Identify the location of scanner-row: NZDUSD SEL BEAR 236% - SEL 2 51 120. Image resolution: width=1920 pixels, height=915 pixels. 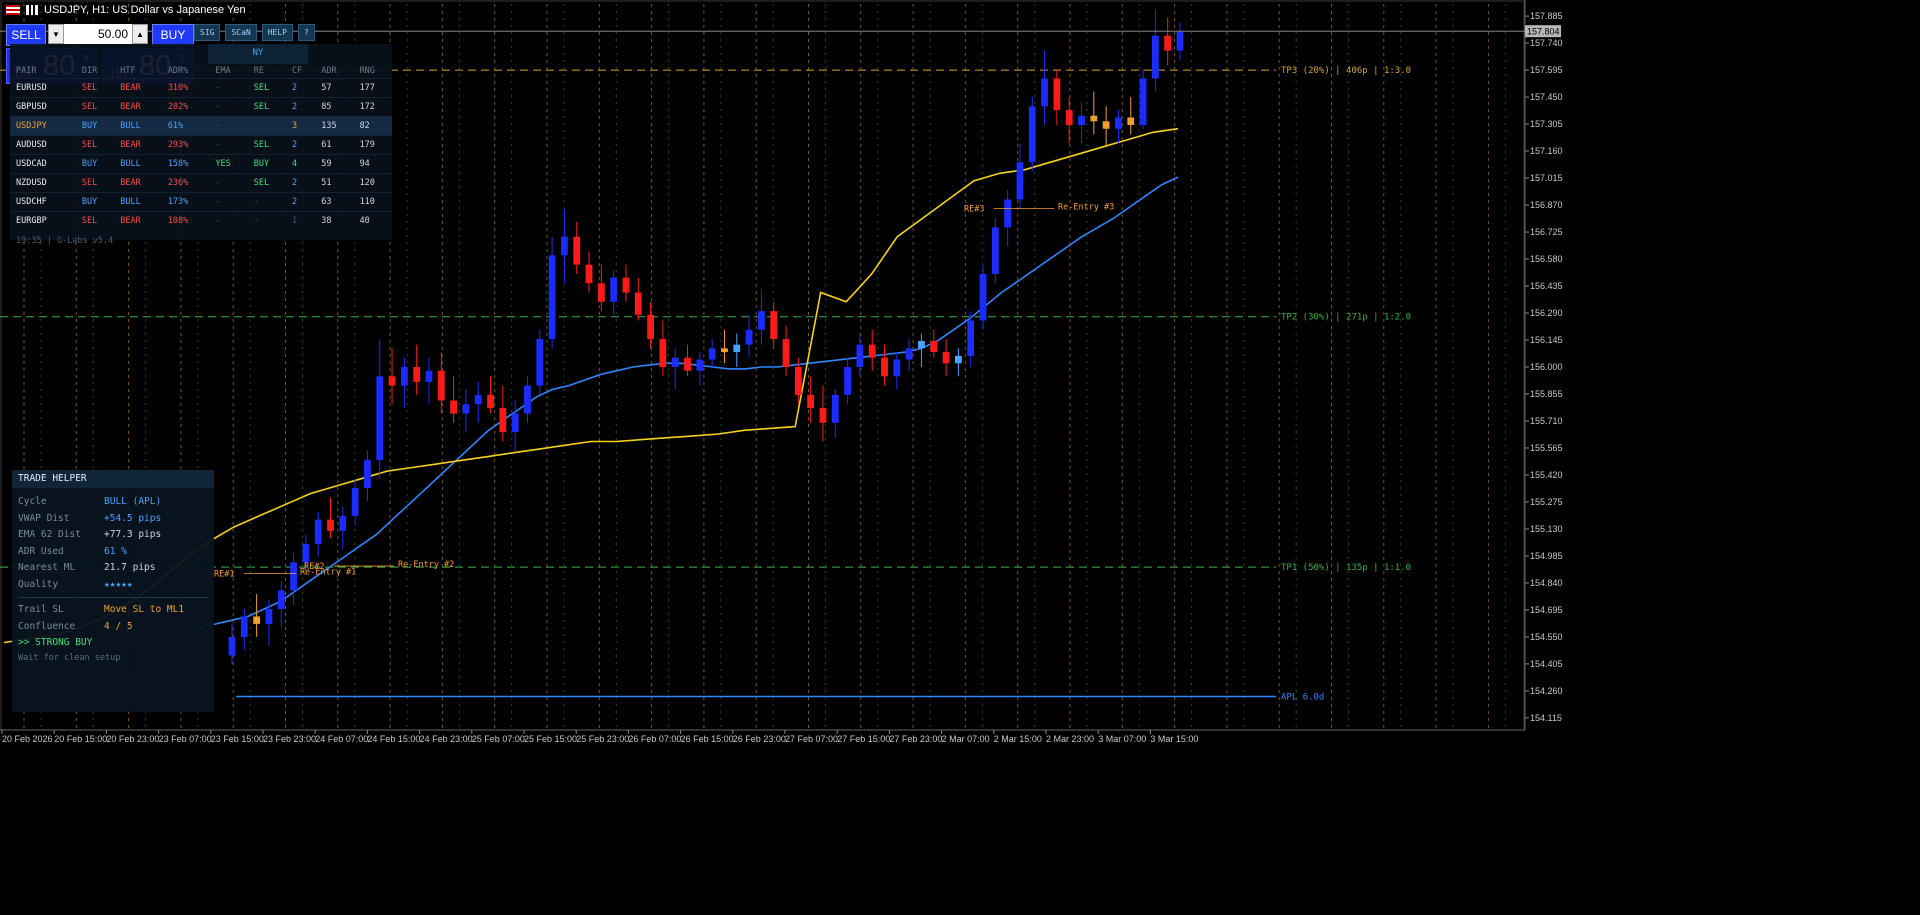
(201, 183).